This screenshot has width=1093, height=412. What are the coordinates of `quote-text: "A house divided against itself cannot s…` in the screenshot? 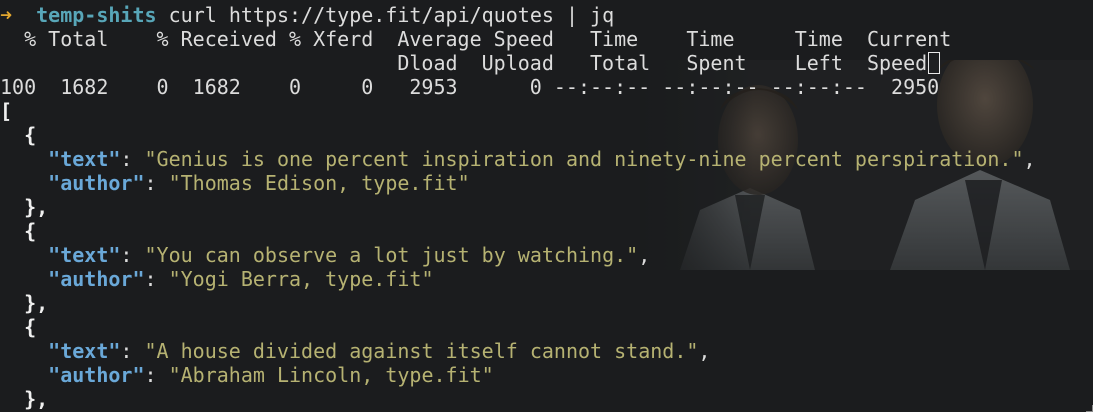 It's located at (421, 351).